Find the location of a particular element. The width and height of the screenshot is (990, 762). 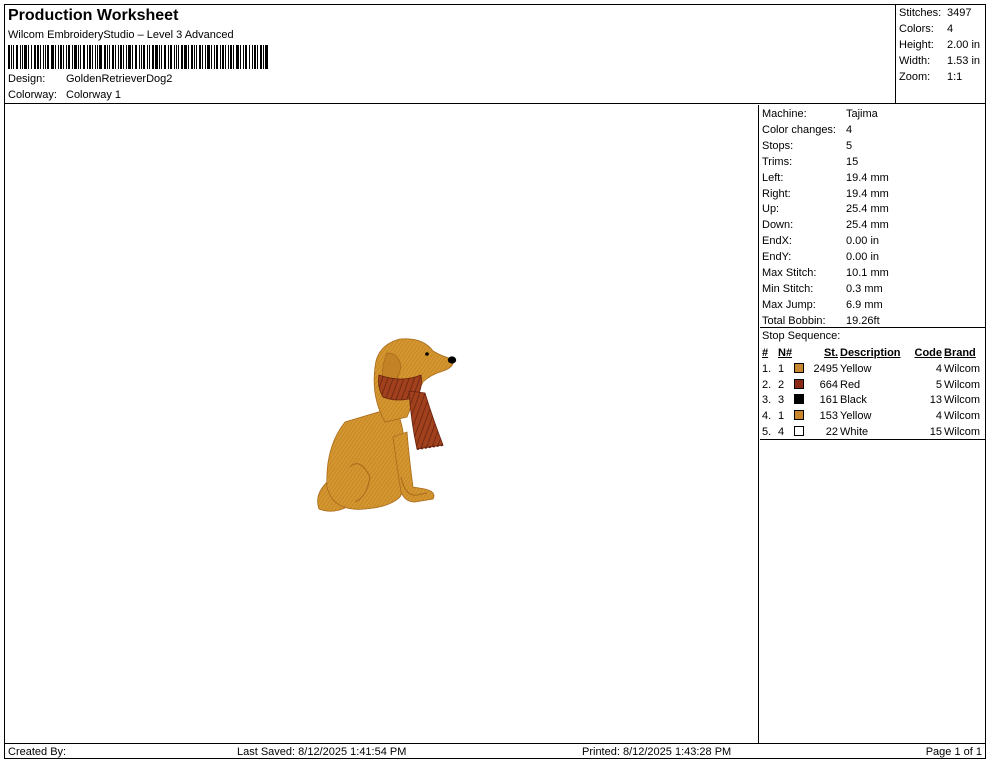

info-value: 6.9 mm is located at coordinates (864, 304).